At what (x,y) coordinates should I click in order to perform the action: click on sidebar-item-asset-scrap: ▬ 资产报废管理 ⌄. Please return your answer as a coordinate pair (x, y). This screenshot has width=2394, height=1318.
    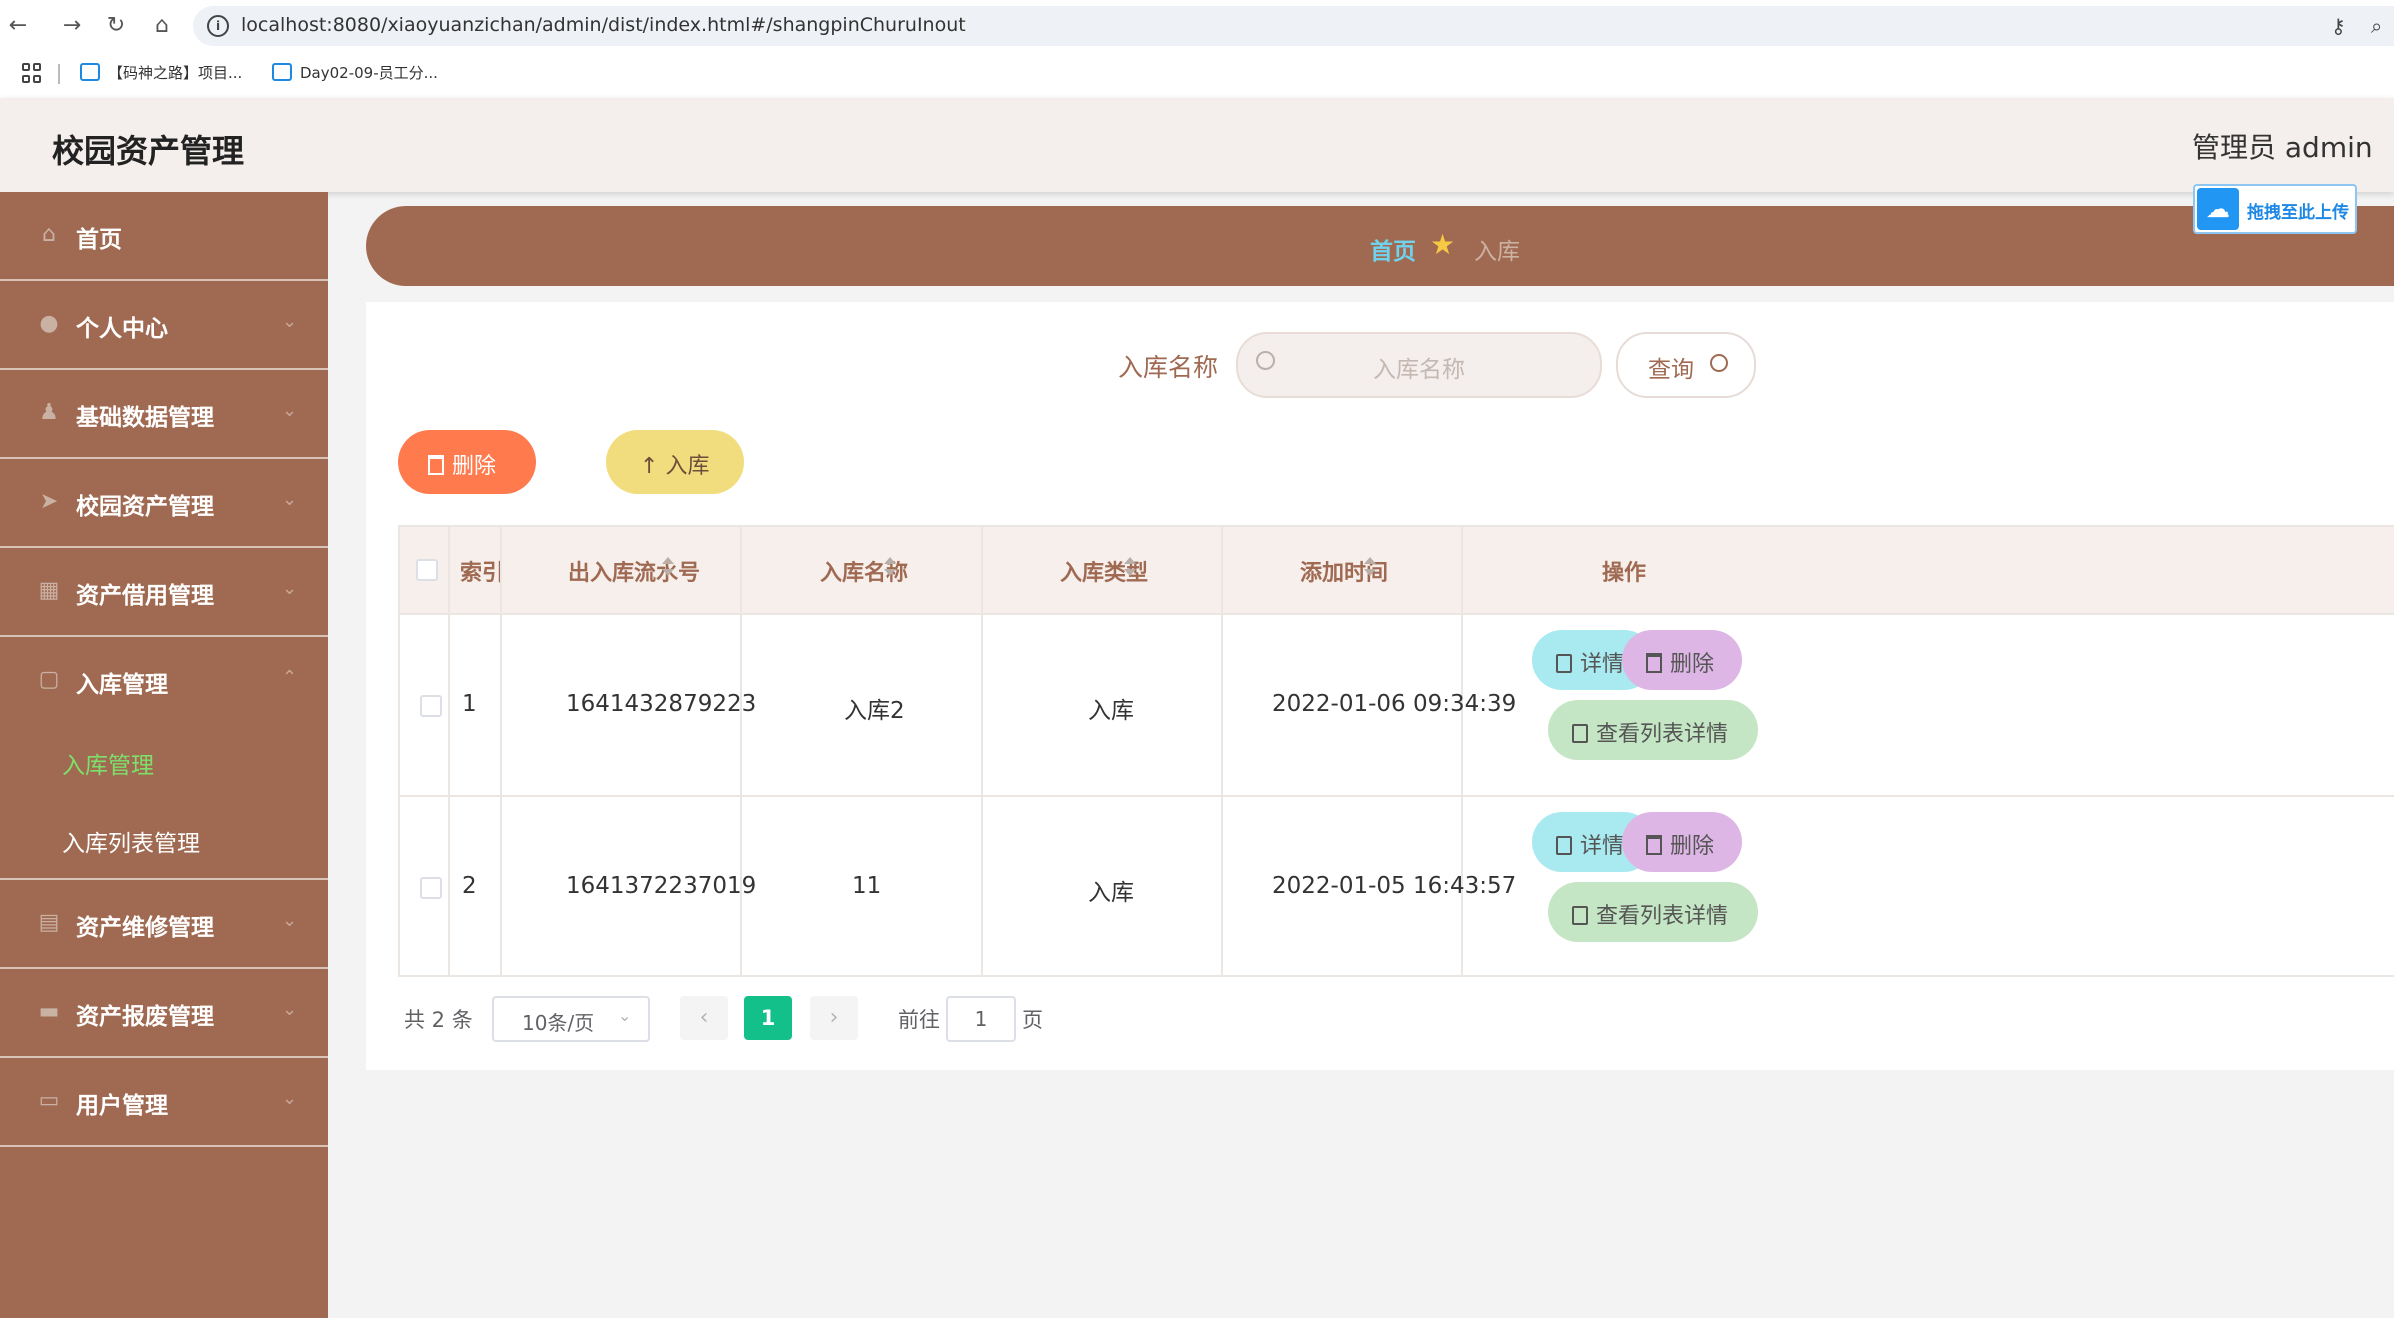
    Looking at the image, I should click on (164, 1013).